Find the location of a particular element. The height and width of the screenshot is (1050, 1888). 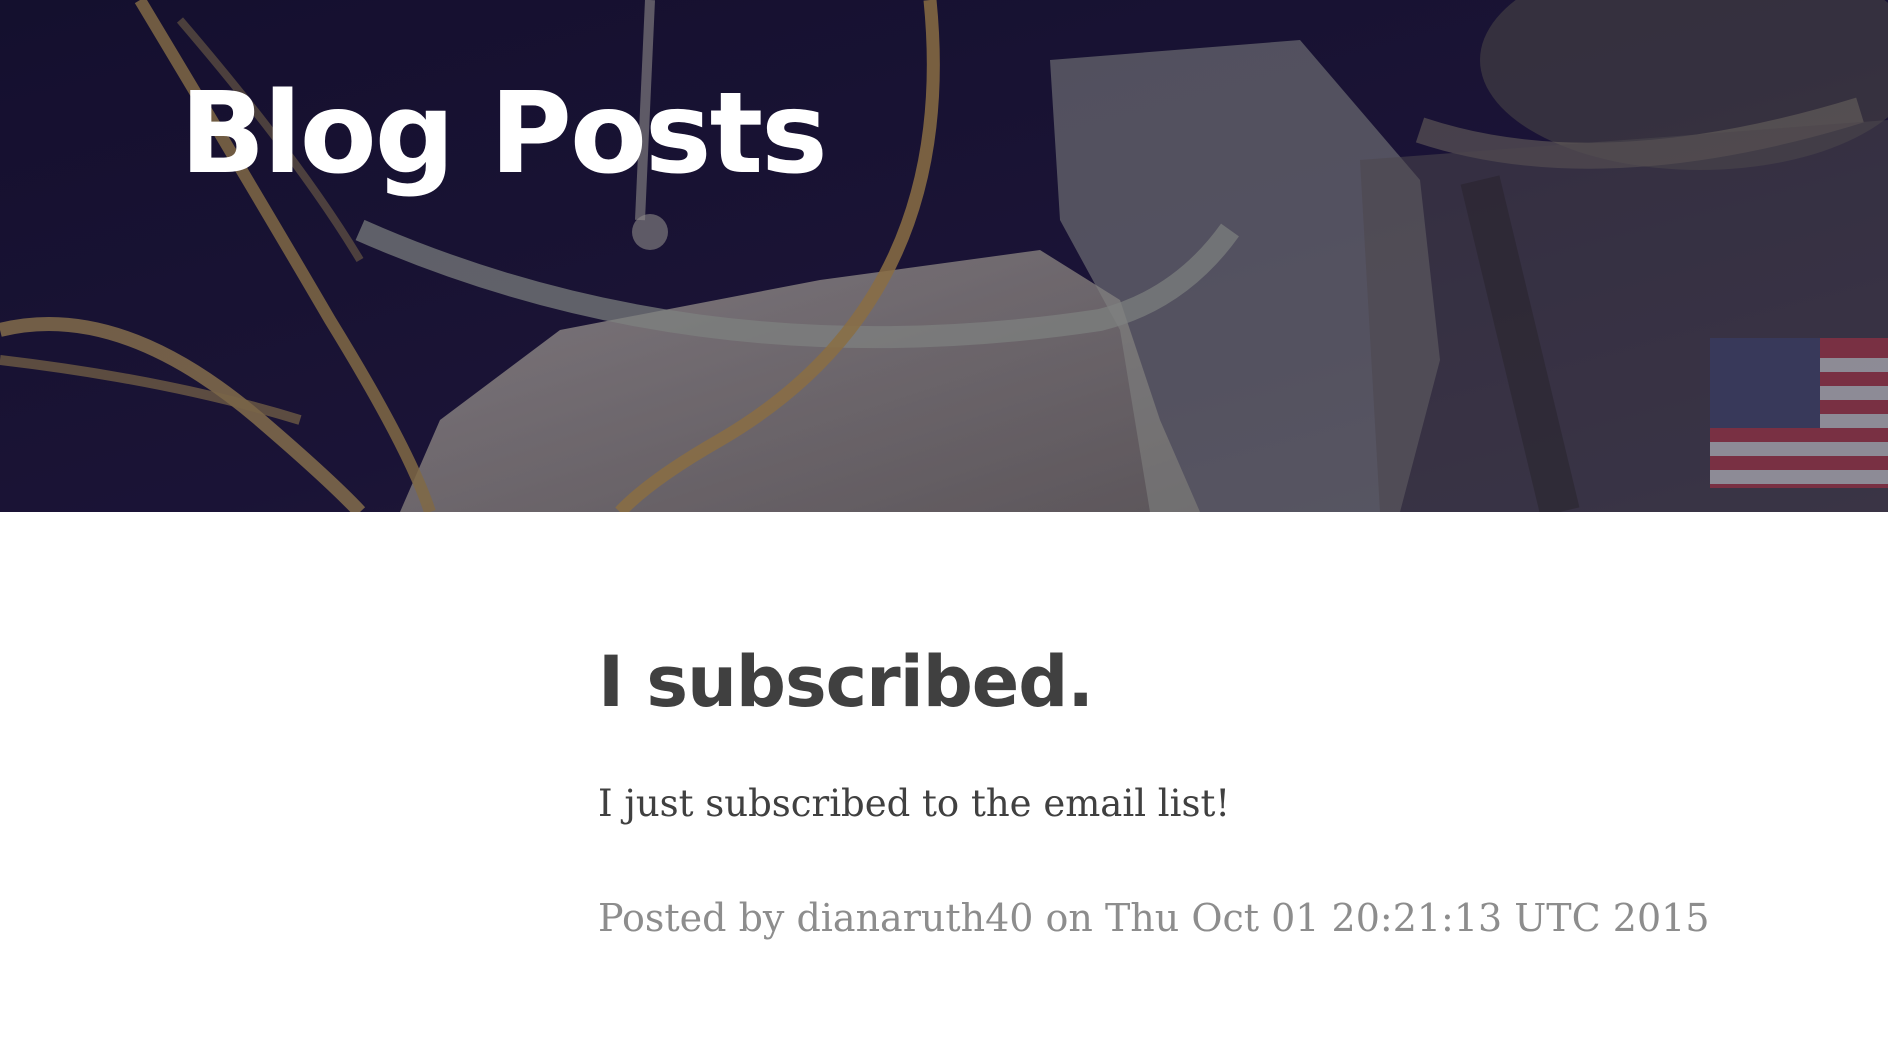

post-title: I subscribed. is located at coordinates (846, 682).